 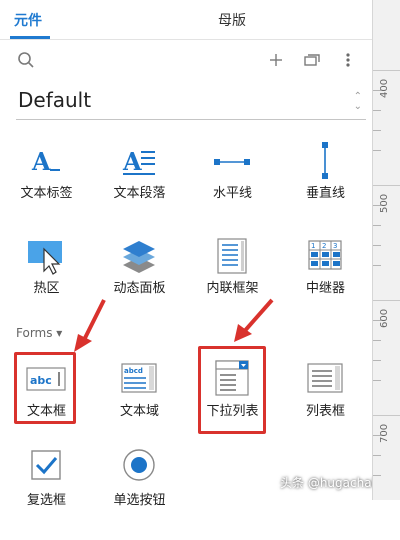 I want to click on widget-label: 复选框, so click(x=46, y=500).